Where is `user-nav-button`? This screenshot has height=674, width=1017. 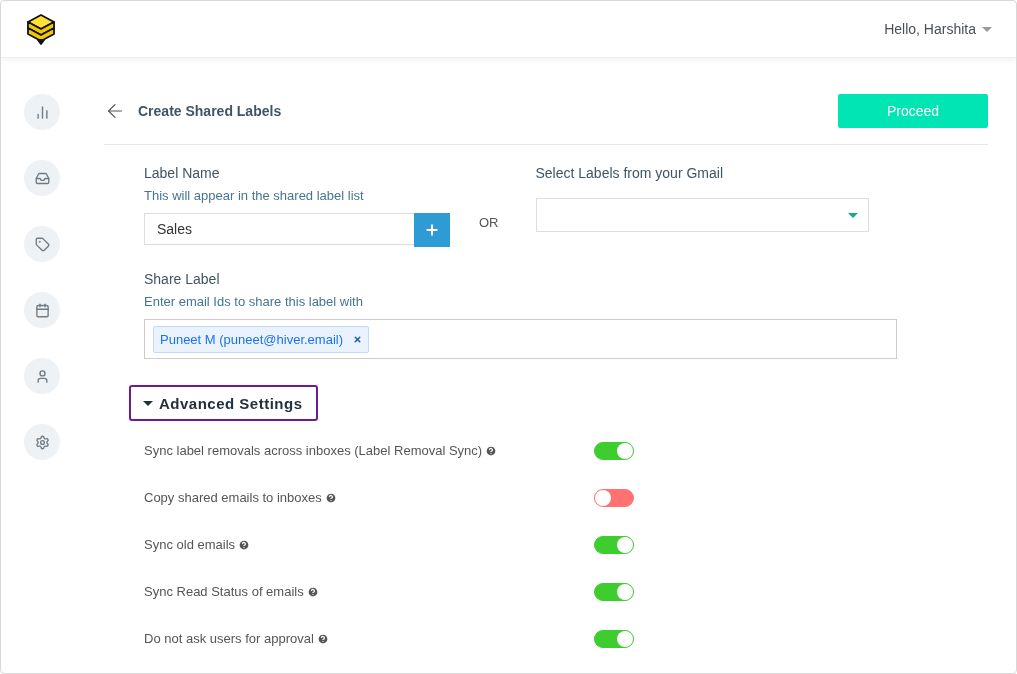
user-nav-button is located at coordinates (42, 376).